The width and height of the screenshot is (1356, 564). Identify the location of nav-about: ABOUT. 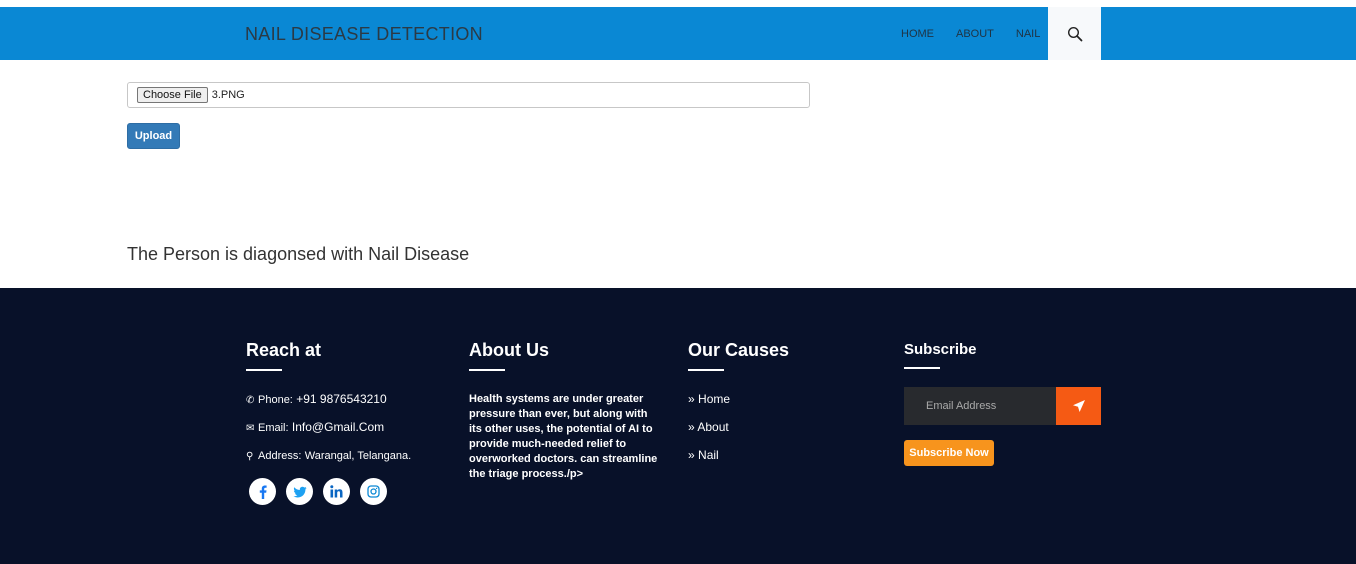
(975, 34).